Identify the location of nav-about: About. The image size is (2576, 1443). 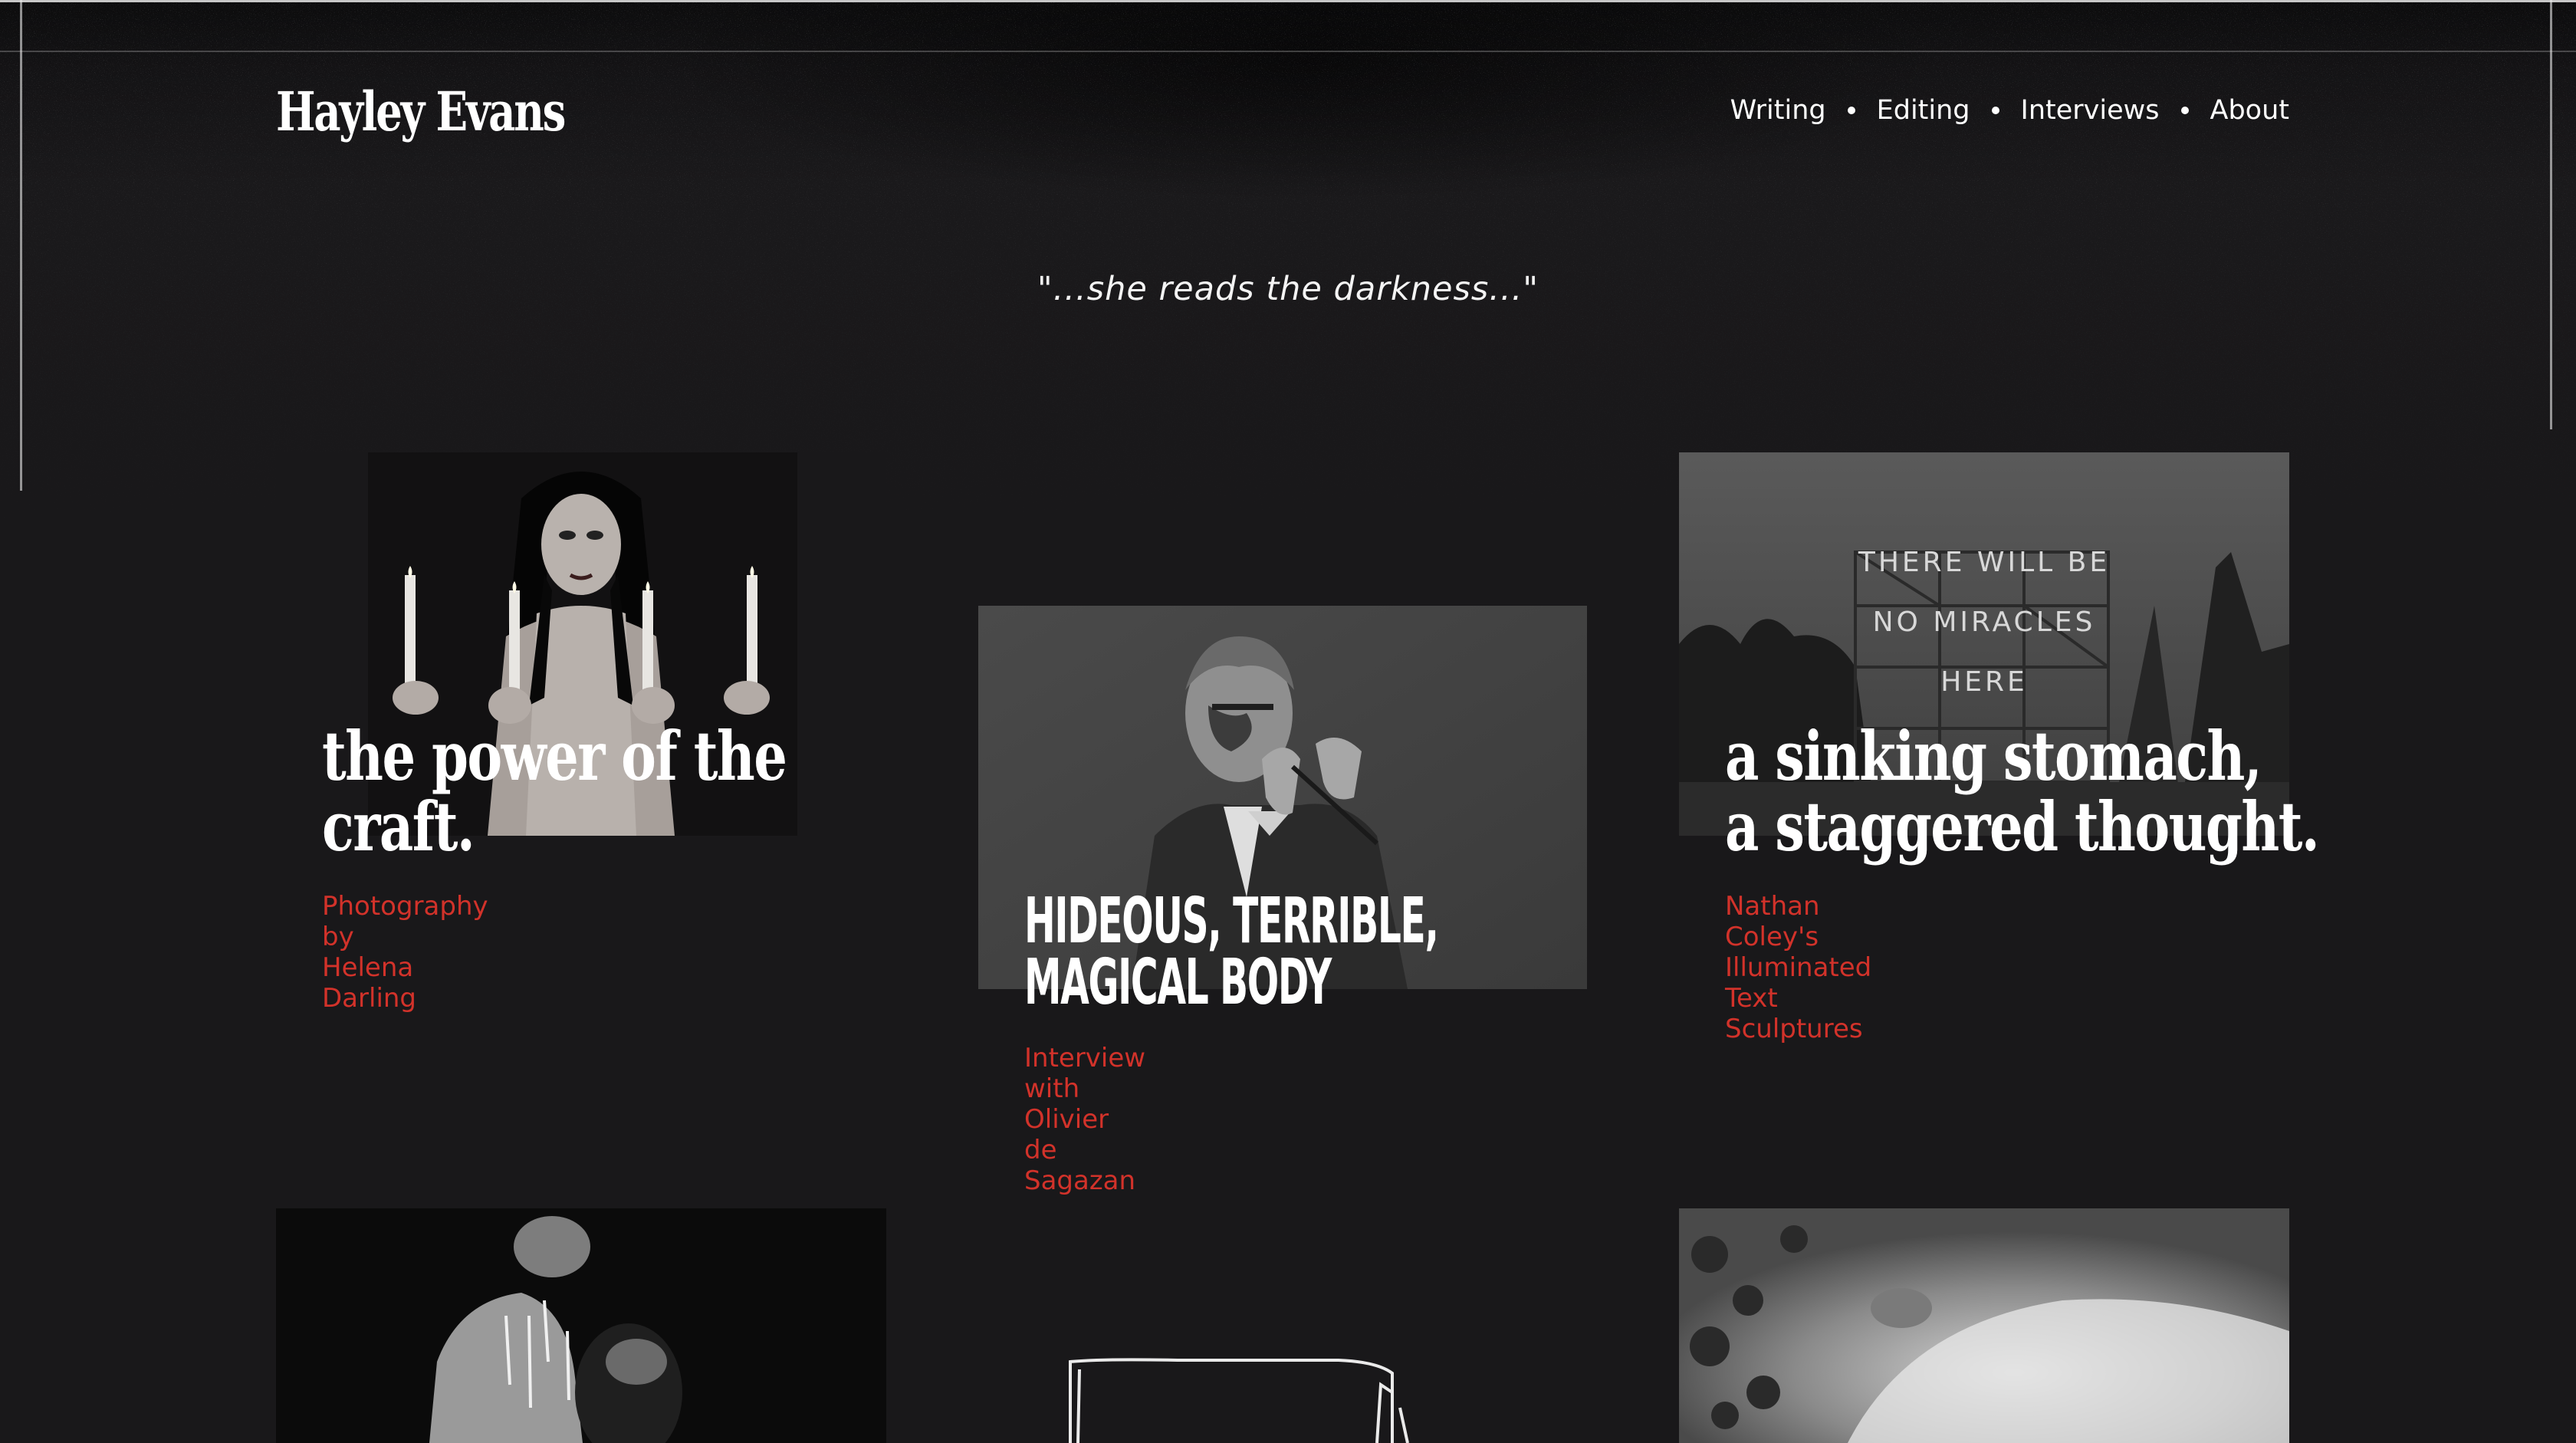
(2249, 110).